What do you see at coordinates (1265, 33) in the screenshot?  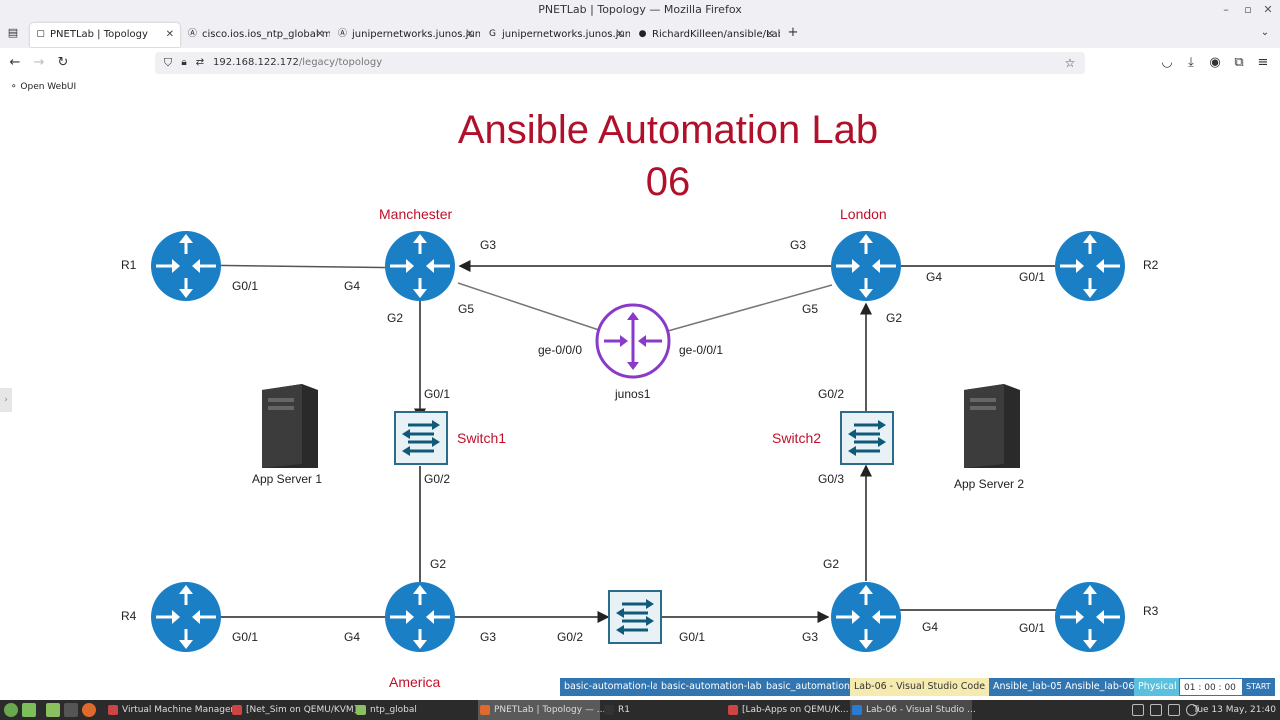 I see `list-tabs-icon: ⌄` at bounding box center [1265, 33].